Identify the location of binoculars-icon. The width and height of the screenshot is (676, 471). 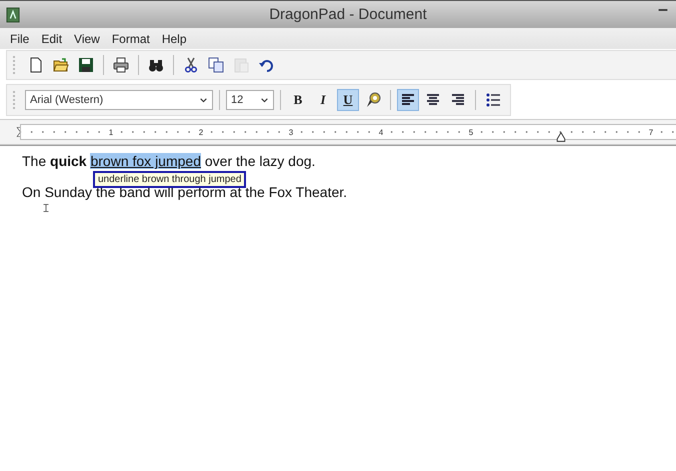
(156, 65).